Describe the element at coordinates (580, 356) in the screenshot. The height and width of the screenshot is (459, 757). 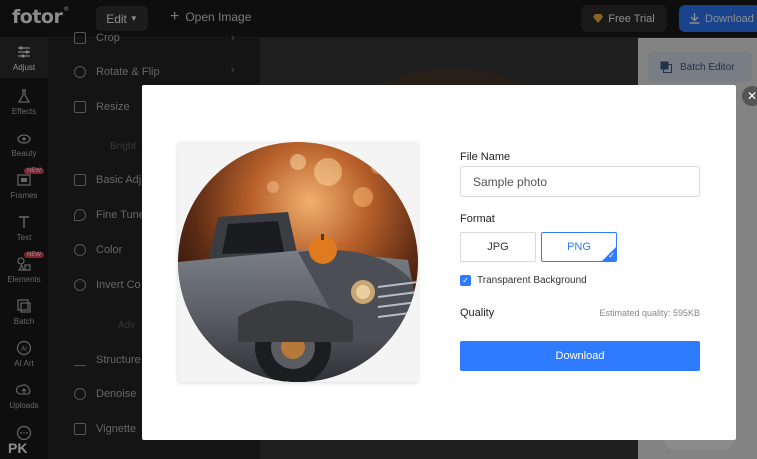
I see `download-button: Download` at that location.